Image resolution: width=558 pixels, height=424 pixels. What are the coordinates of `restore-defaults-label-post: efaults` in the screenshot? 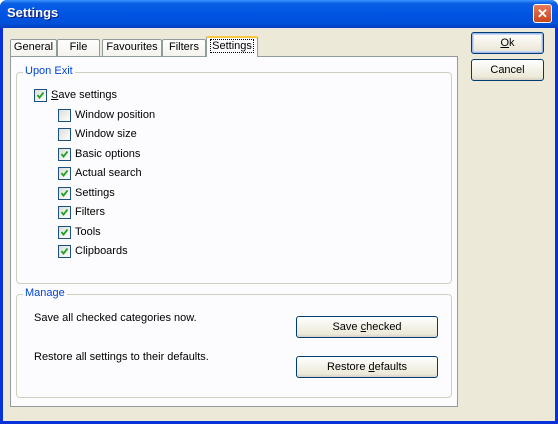 It's located at (391, 367).